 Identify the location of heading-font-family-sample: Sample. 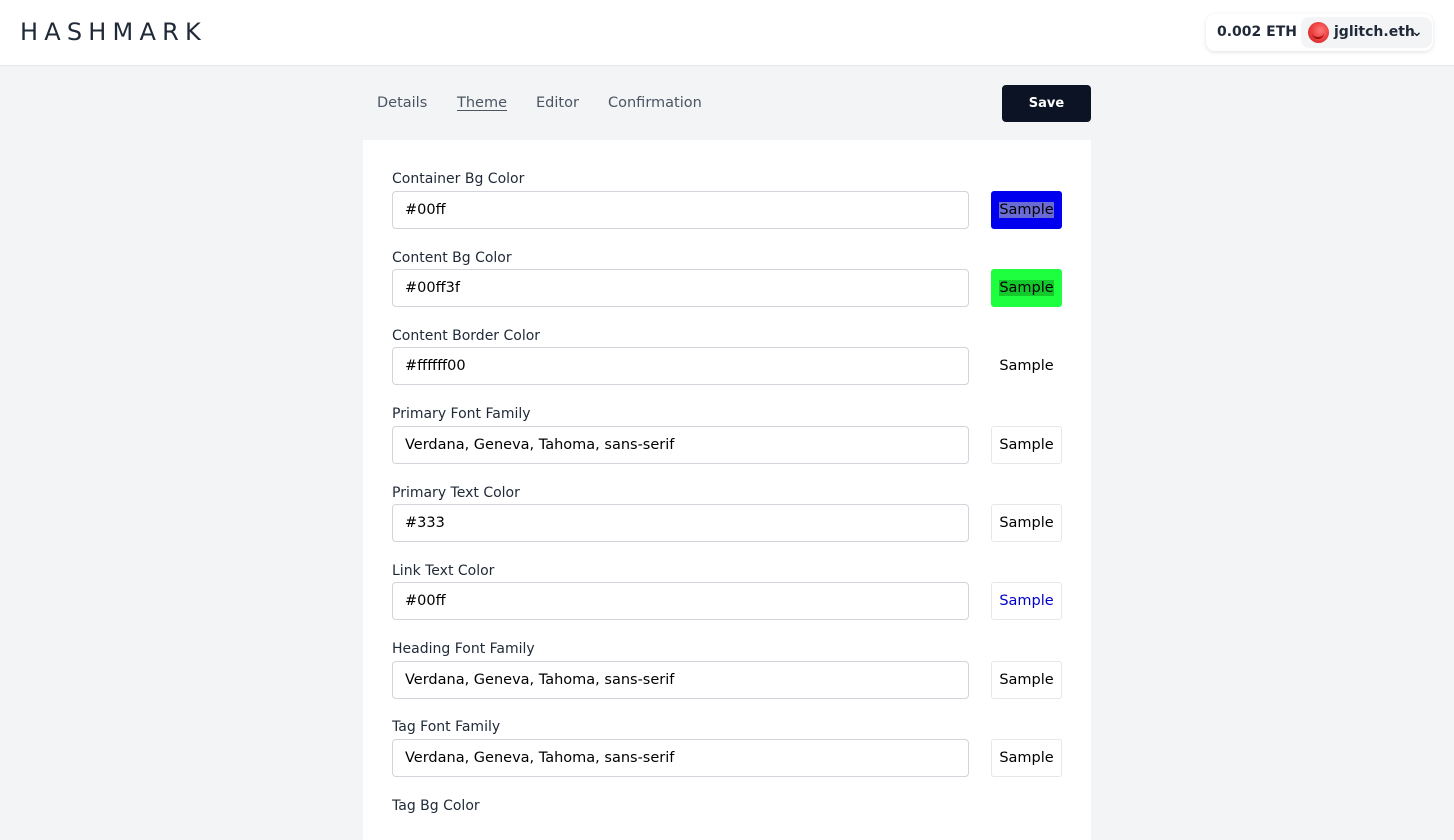
(1026, 680).